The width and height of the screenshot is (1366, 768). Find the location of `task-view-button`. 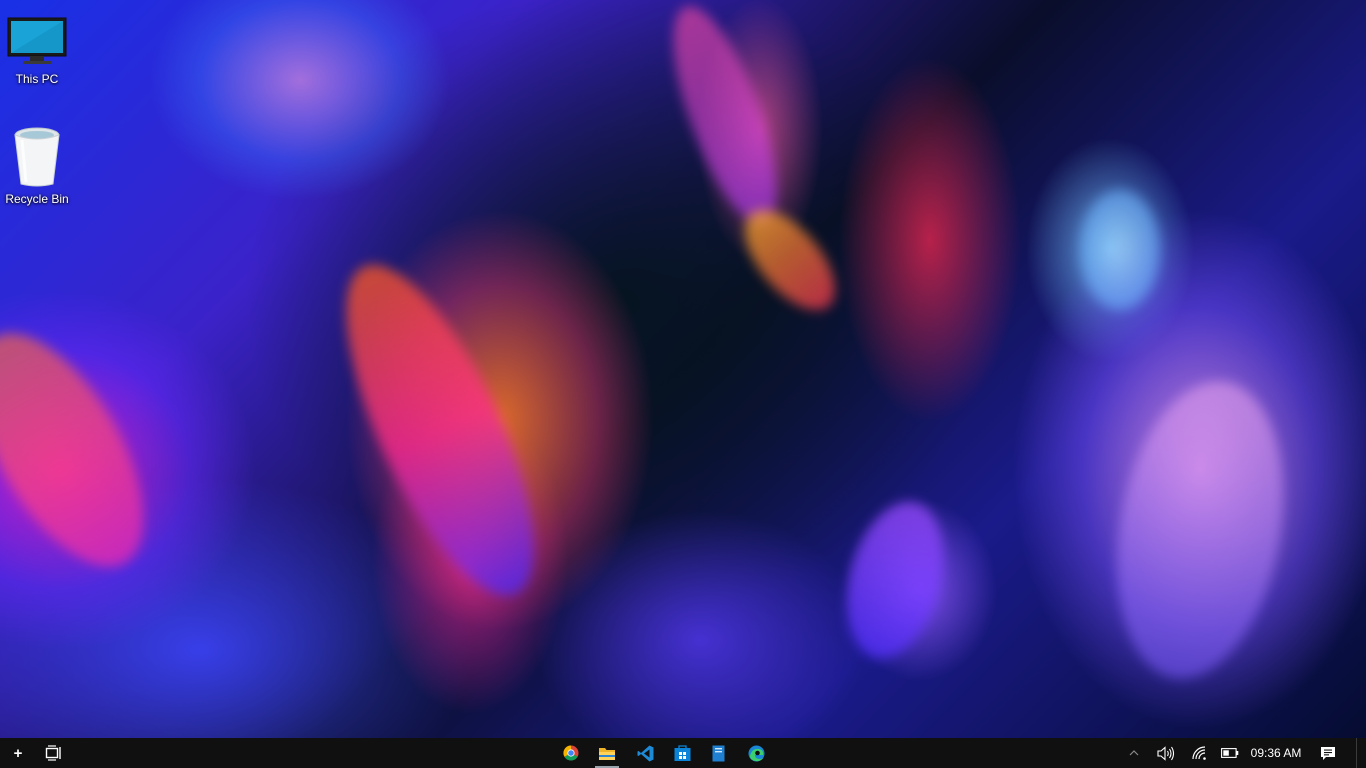

task-view-button is located at coordinates (54, 753).